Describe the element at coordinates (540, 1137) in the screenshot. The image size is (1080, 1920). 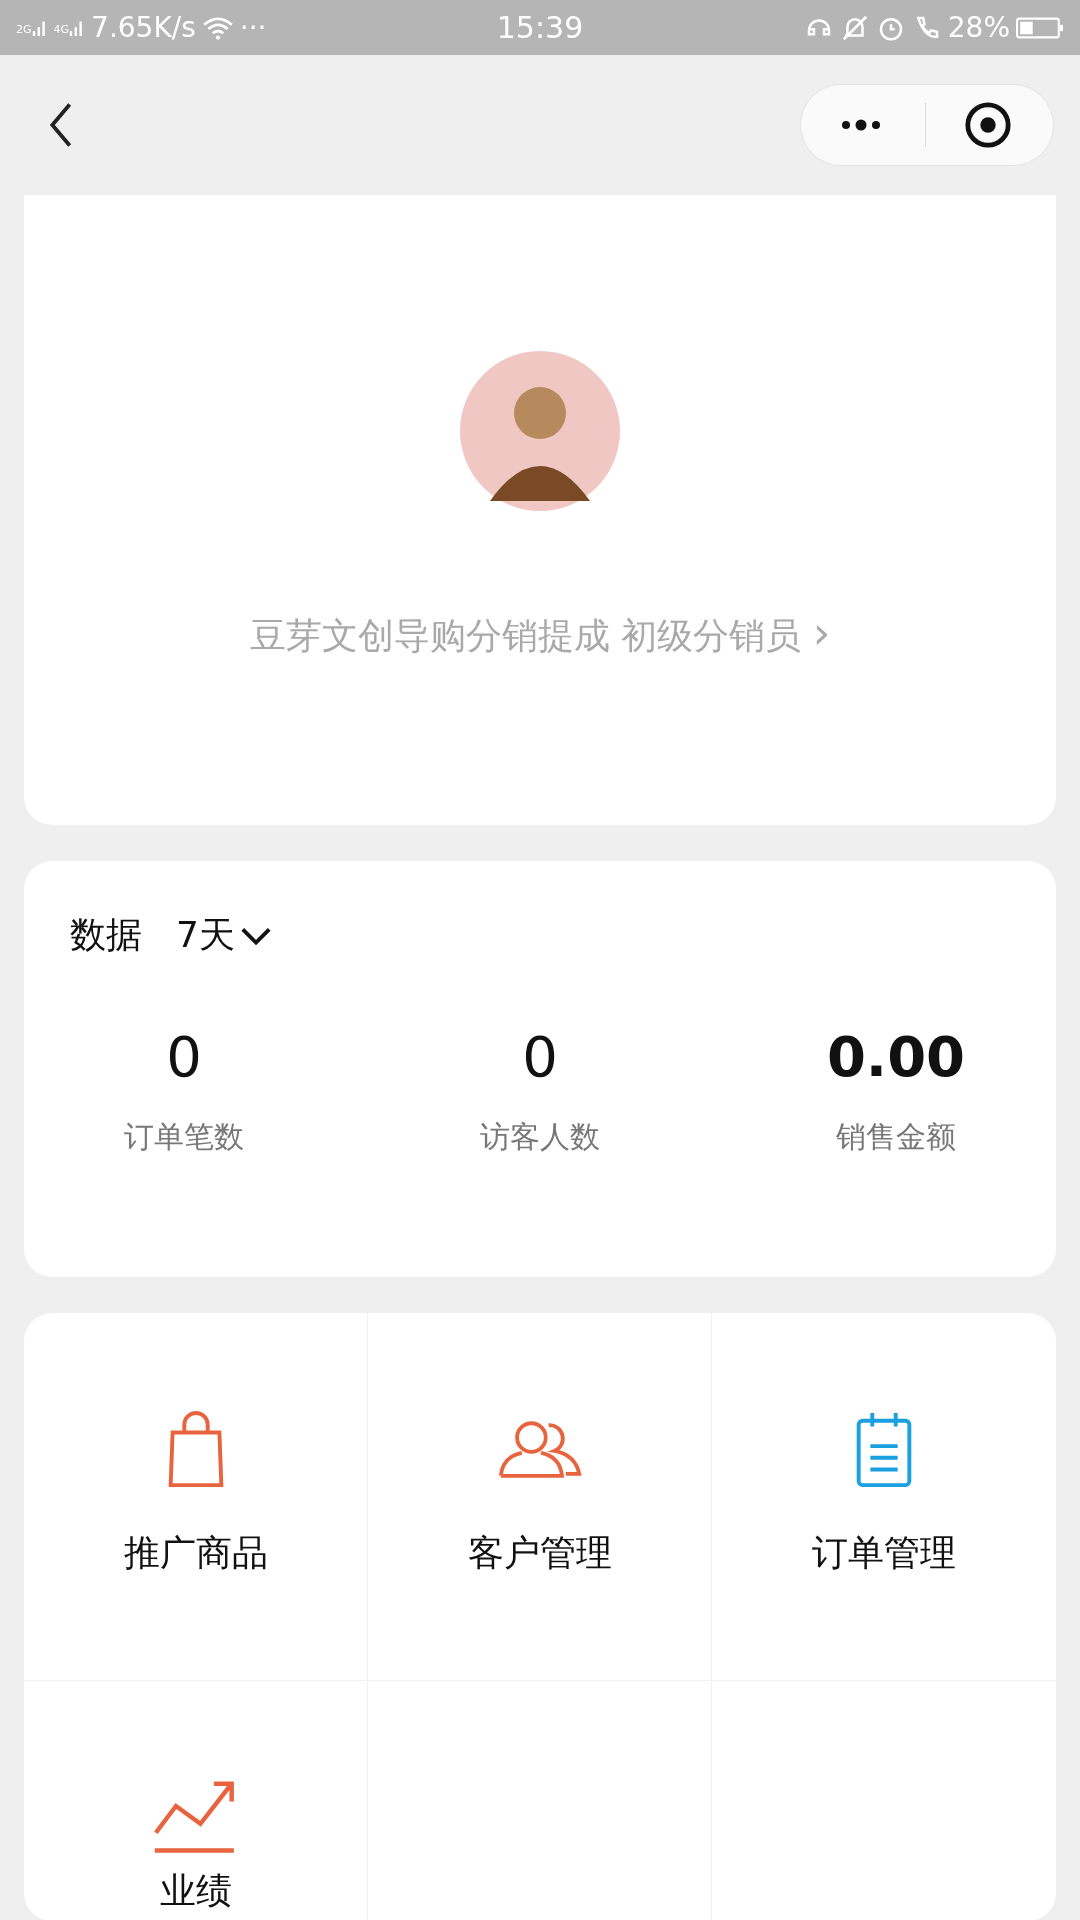
I see `stat-label: 访客人数` at that location.